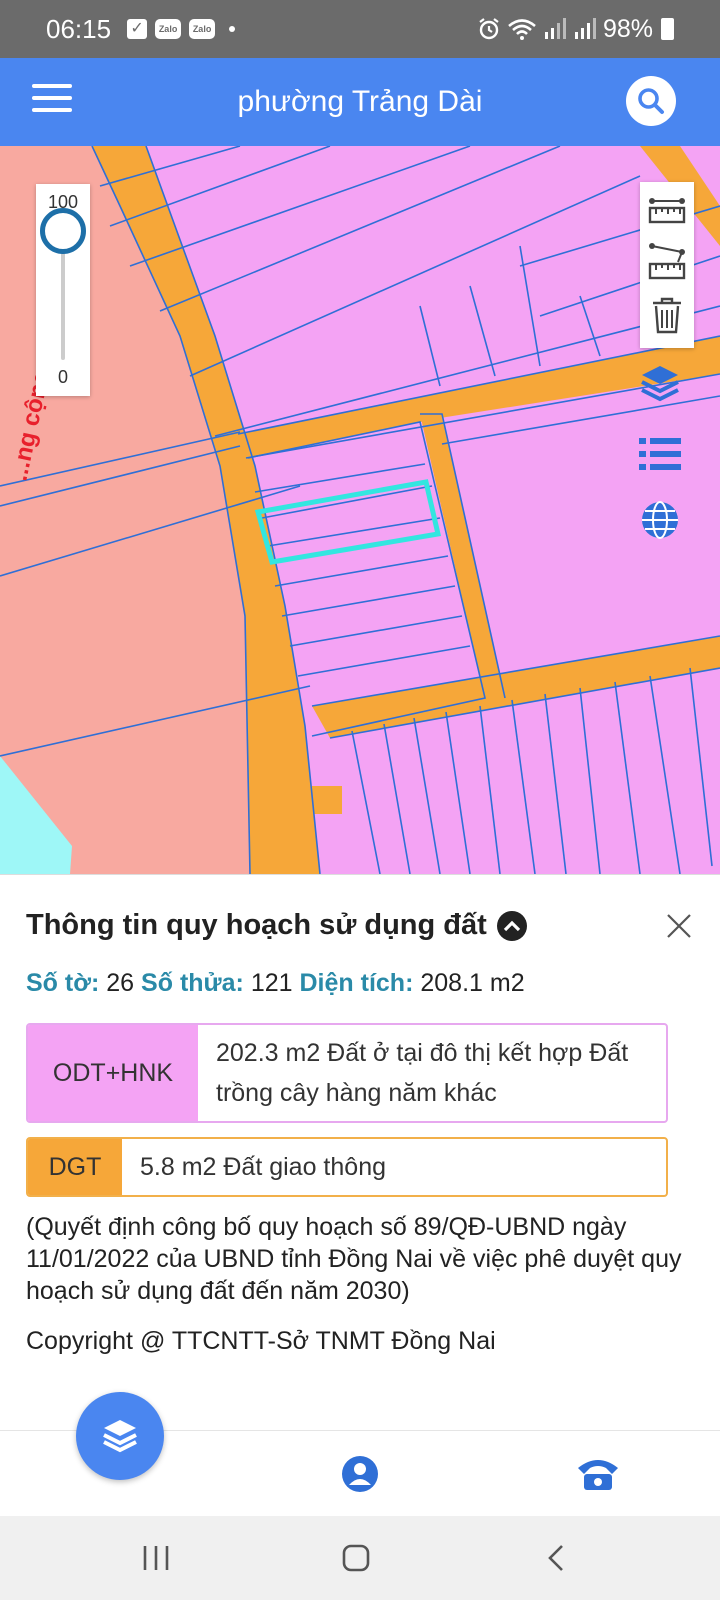 The image size is (720, 1600). I want to click on area-label: Diện tích:, so click(356, 983).